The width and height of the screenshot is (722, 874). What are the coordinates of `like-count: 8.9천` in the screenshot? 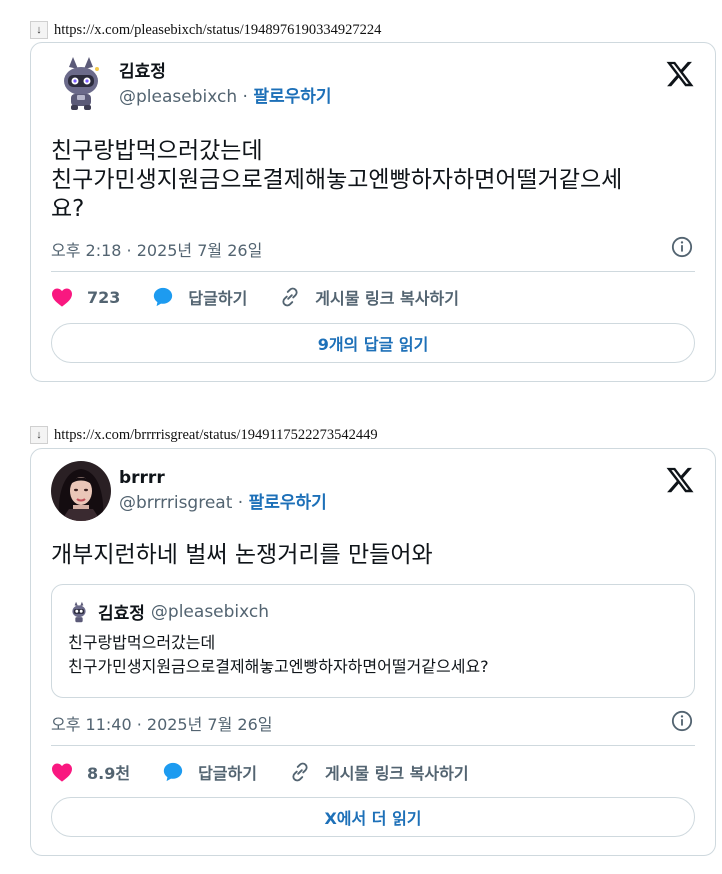 It's located at (109, 773).